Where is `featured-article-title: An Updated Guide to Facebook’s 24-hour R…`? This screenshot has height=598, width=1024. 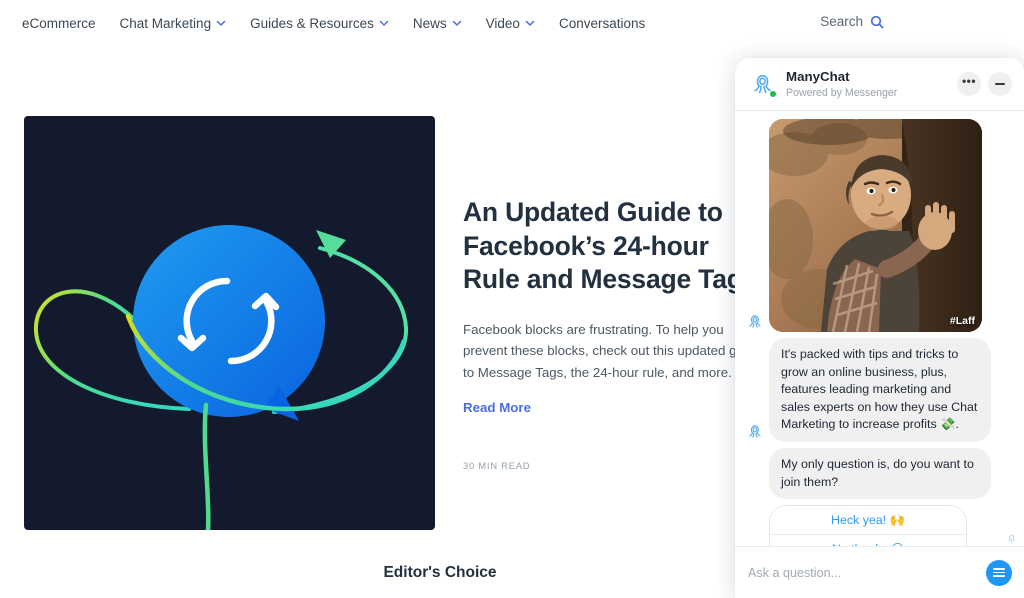 featured-article-title: An Updated Guide to Facebook’s 24-hour R… is located at coordinates (610, 246).